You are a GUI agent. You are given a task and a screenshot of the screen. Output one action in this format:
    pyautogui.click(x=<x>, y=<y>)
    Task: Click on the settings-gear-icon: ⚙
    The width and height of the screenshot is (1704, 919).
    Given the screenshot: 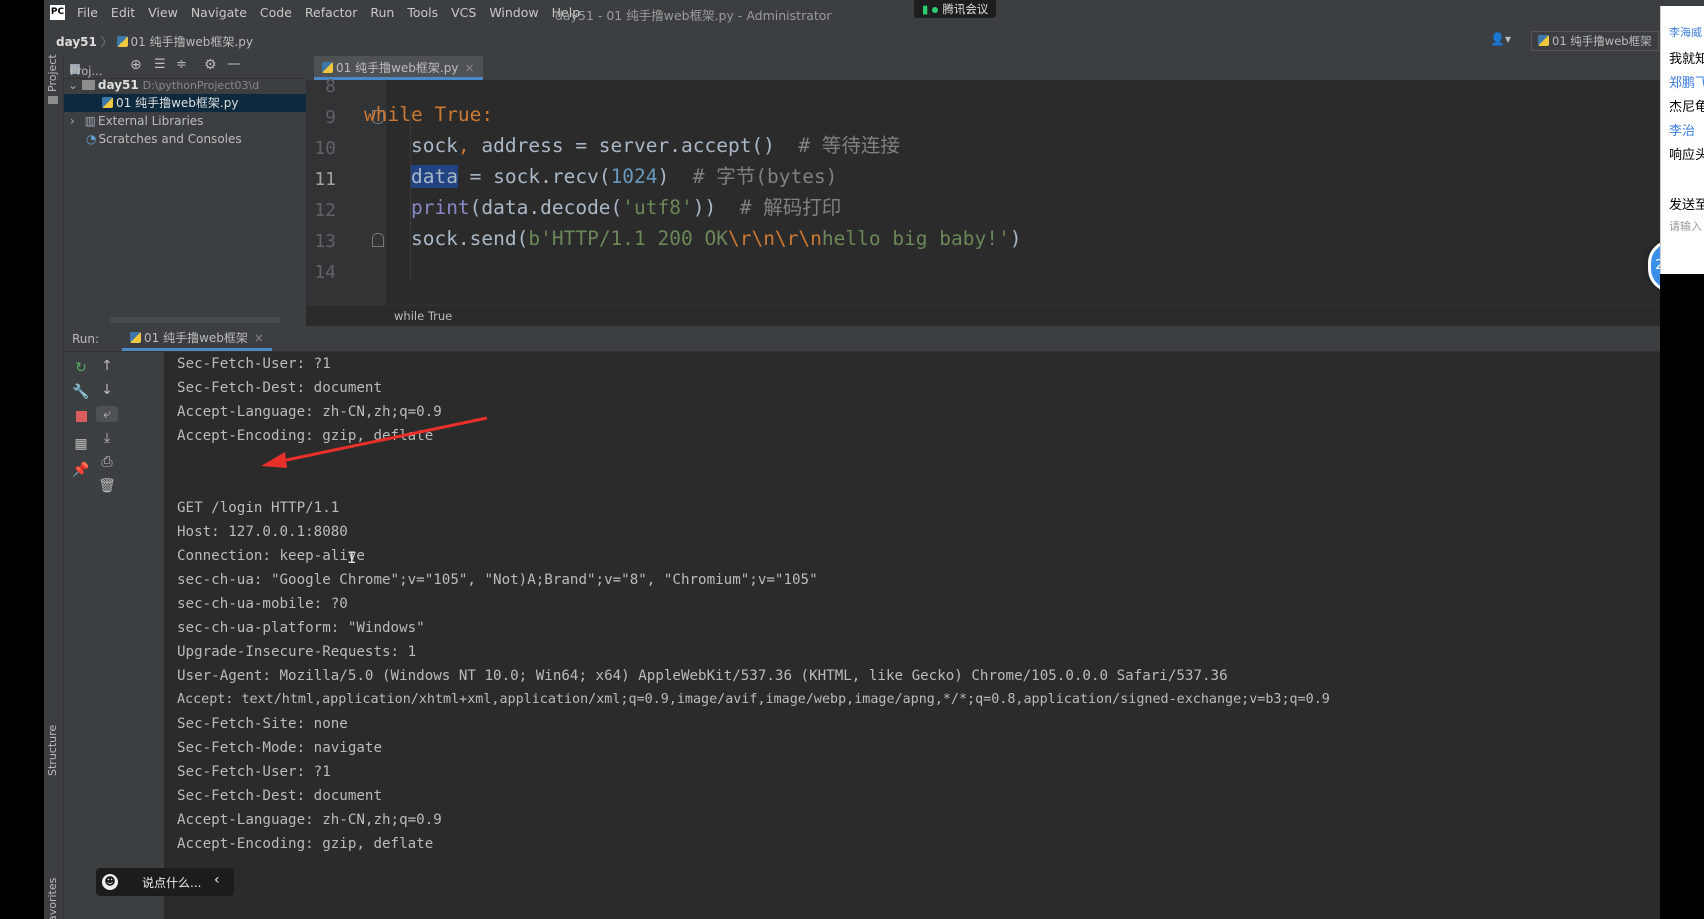 What is the action you would take?
    pyautogui.click(x=210, y=65)
    